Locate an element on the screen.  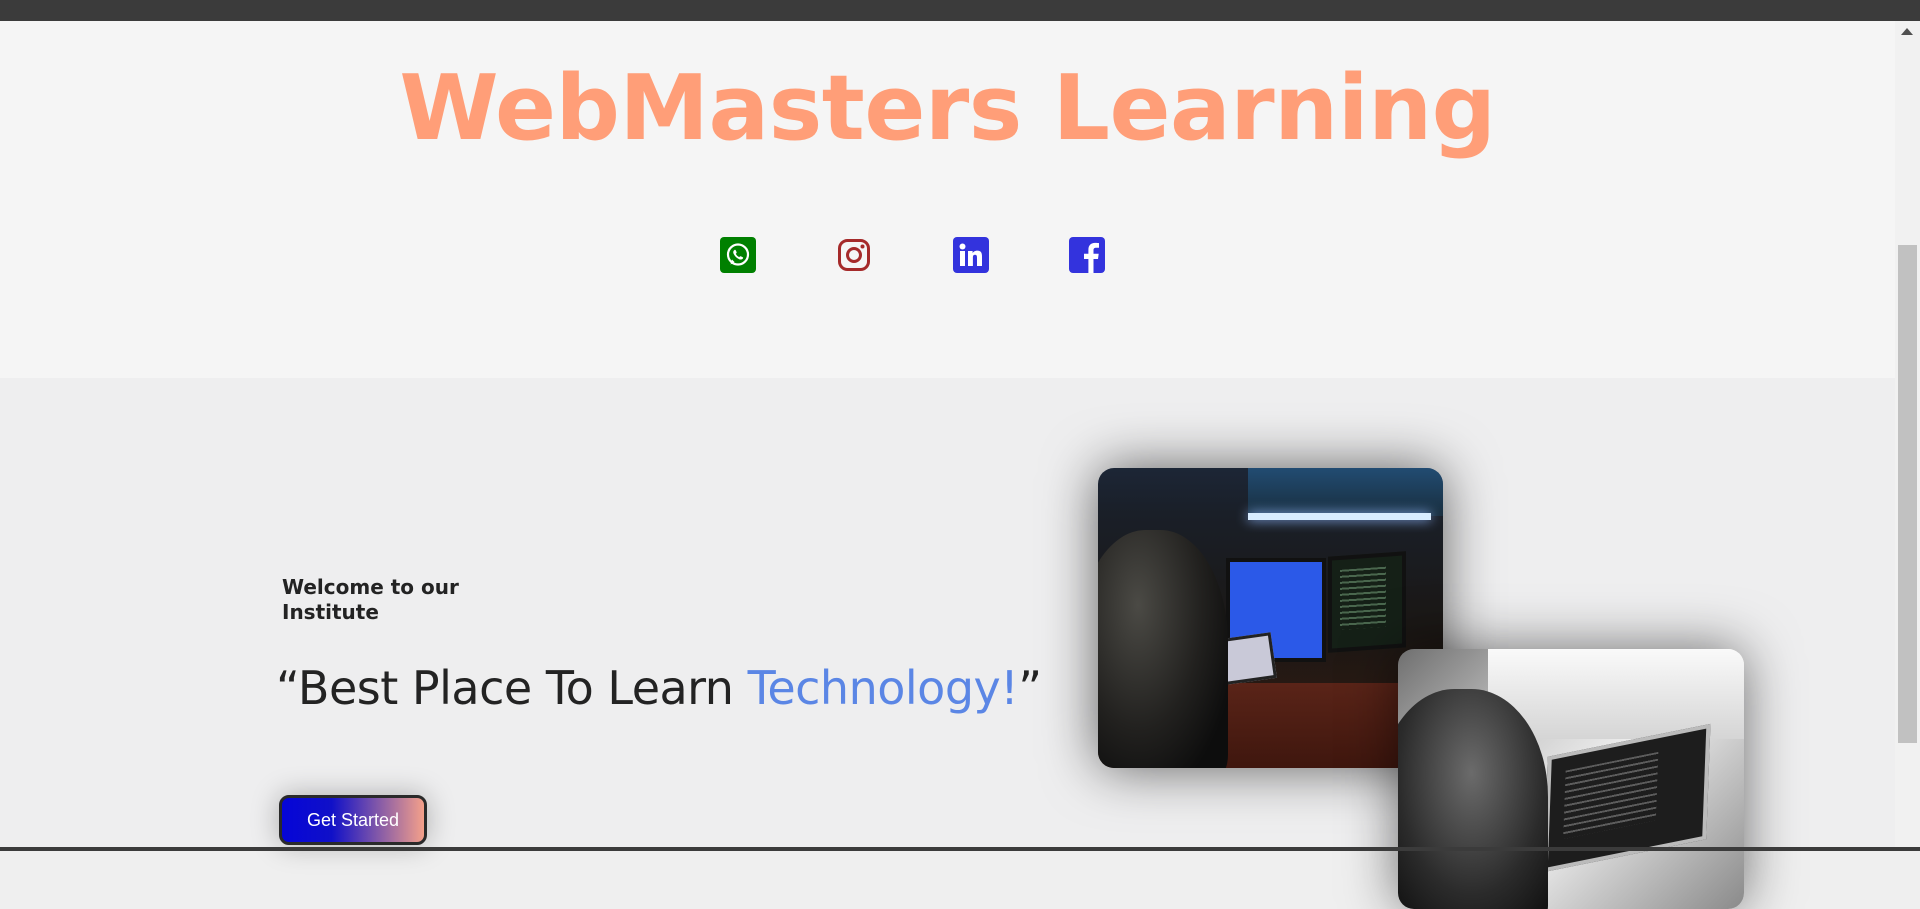
tagline-open-quote: “ is located at coordinates (287, 688).